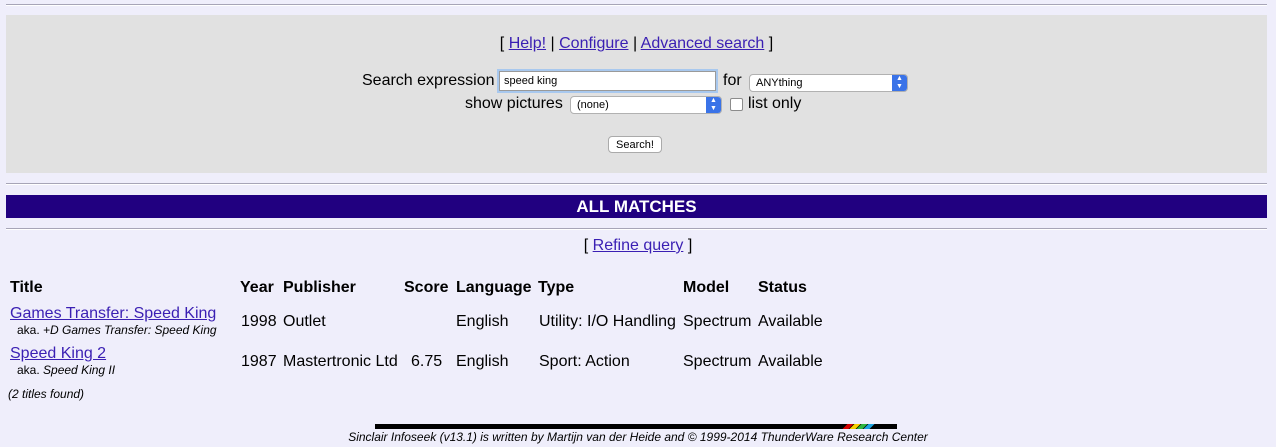  What do you see at coordinates (706, 287) in the screenshot?
I see `column-header-model: Model` at bounding box center [706, 287].